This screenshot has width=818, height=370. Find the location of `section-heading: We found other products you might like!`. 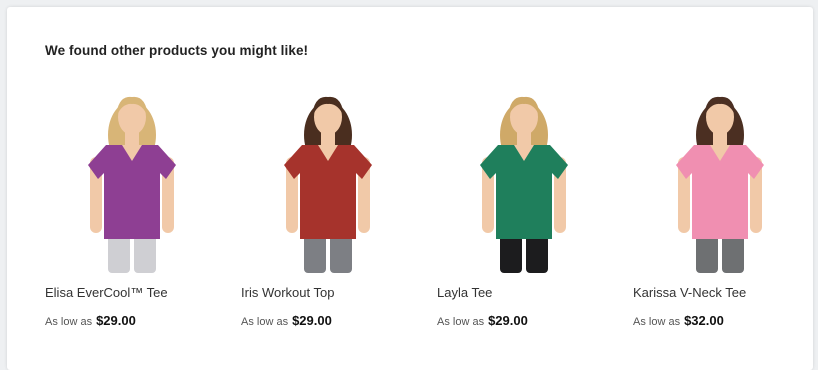

section-heading: We found other products you might like! is located at coordinates (177, 50).